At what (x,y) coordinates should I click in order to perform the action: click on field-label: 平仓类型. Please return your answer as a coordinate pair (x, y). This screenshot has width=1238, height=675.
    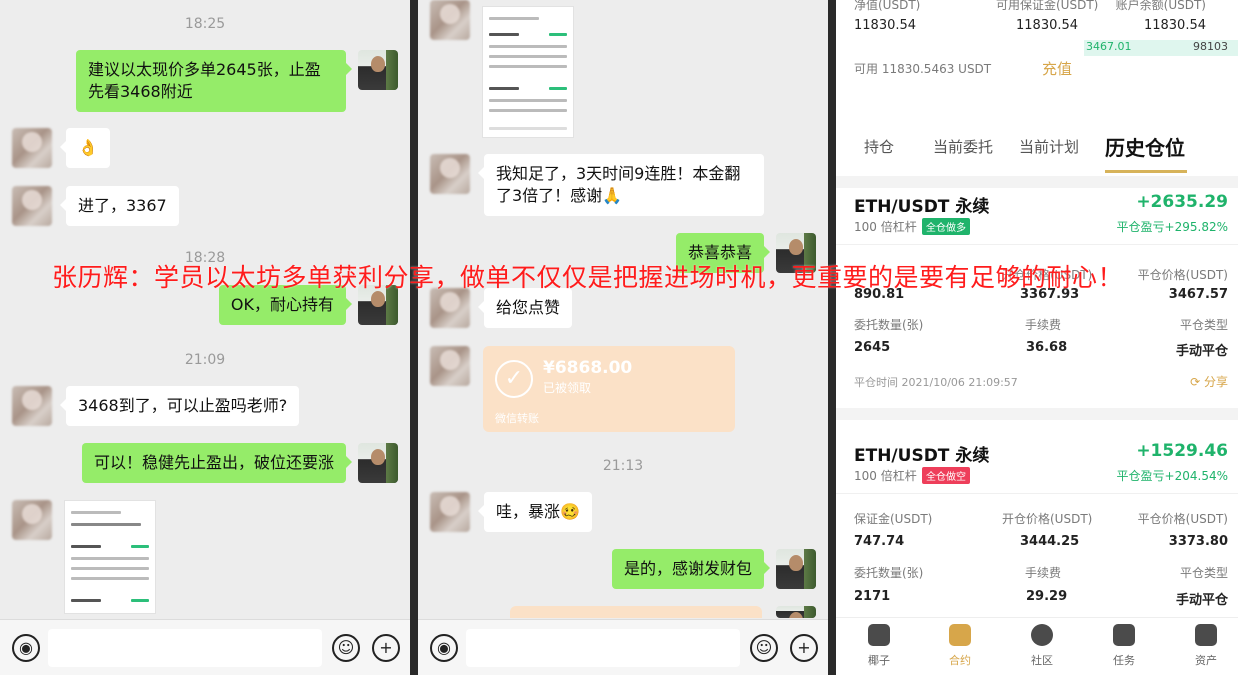
    Looking at the image, I should click on (1203, 325).